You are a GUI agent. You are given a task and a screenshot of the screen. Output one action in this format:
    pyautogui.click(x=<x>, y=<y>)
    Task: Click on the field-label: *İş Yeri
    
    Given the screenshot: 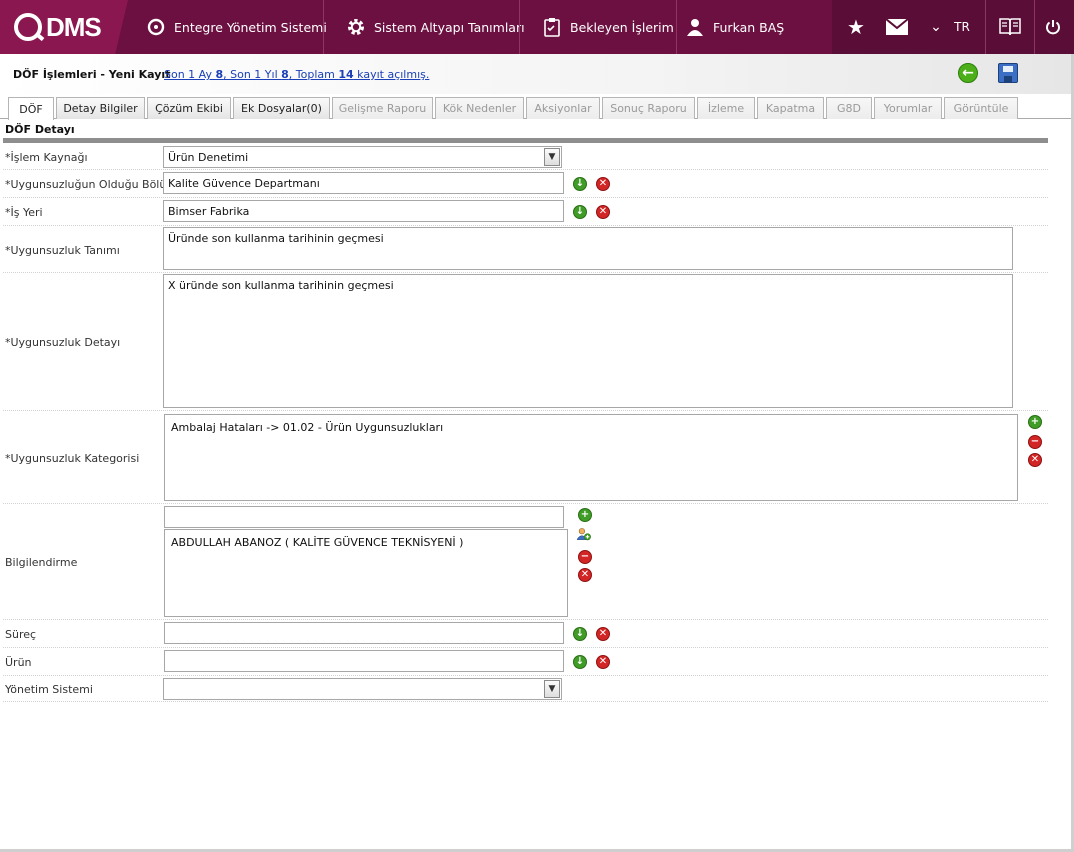 What is the action you would take?
    pyautogui.click(x=24, y=212)
    